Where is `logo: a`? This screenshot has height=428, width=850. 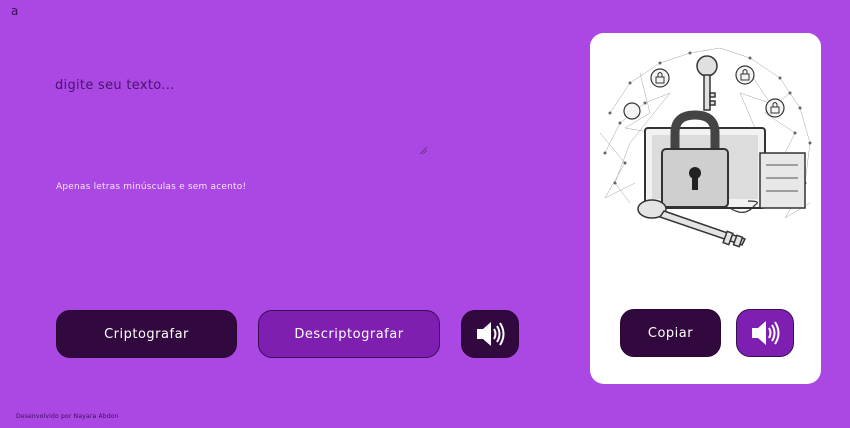
logo: a is located at coordinates (15, 11).